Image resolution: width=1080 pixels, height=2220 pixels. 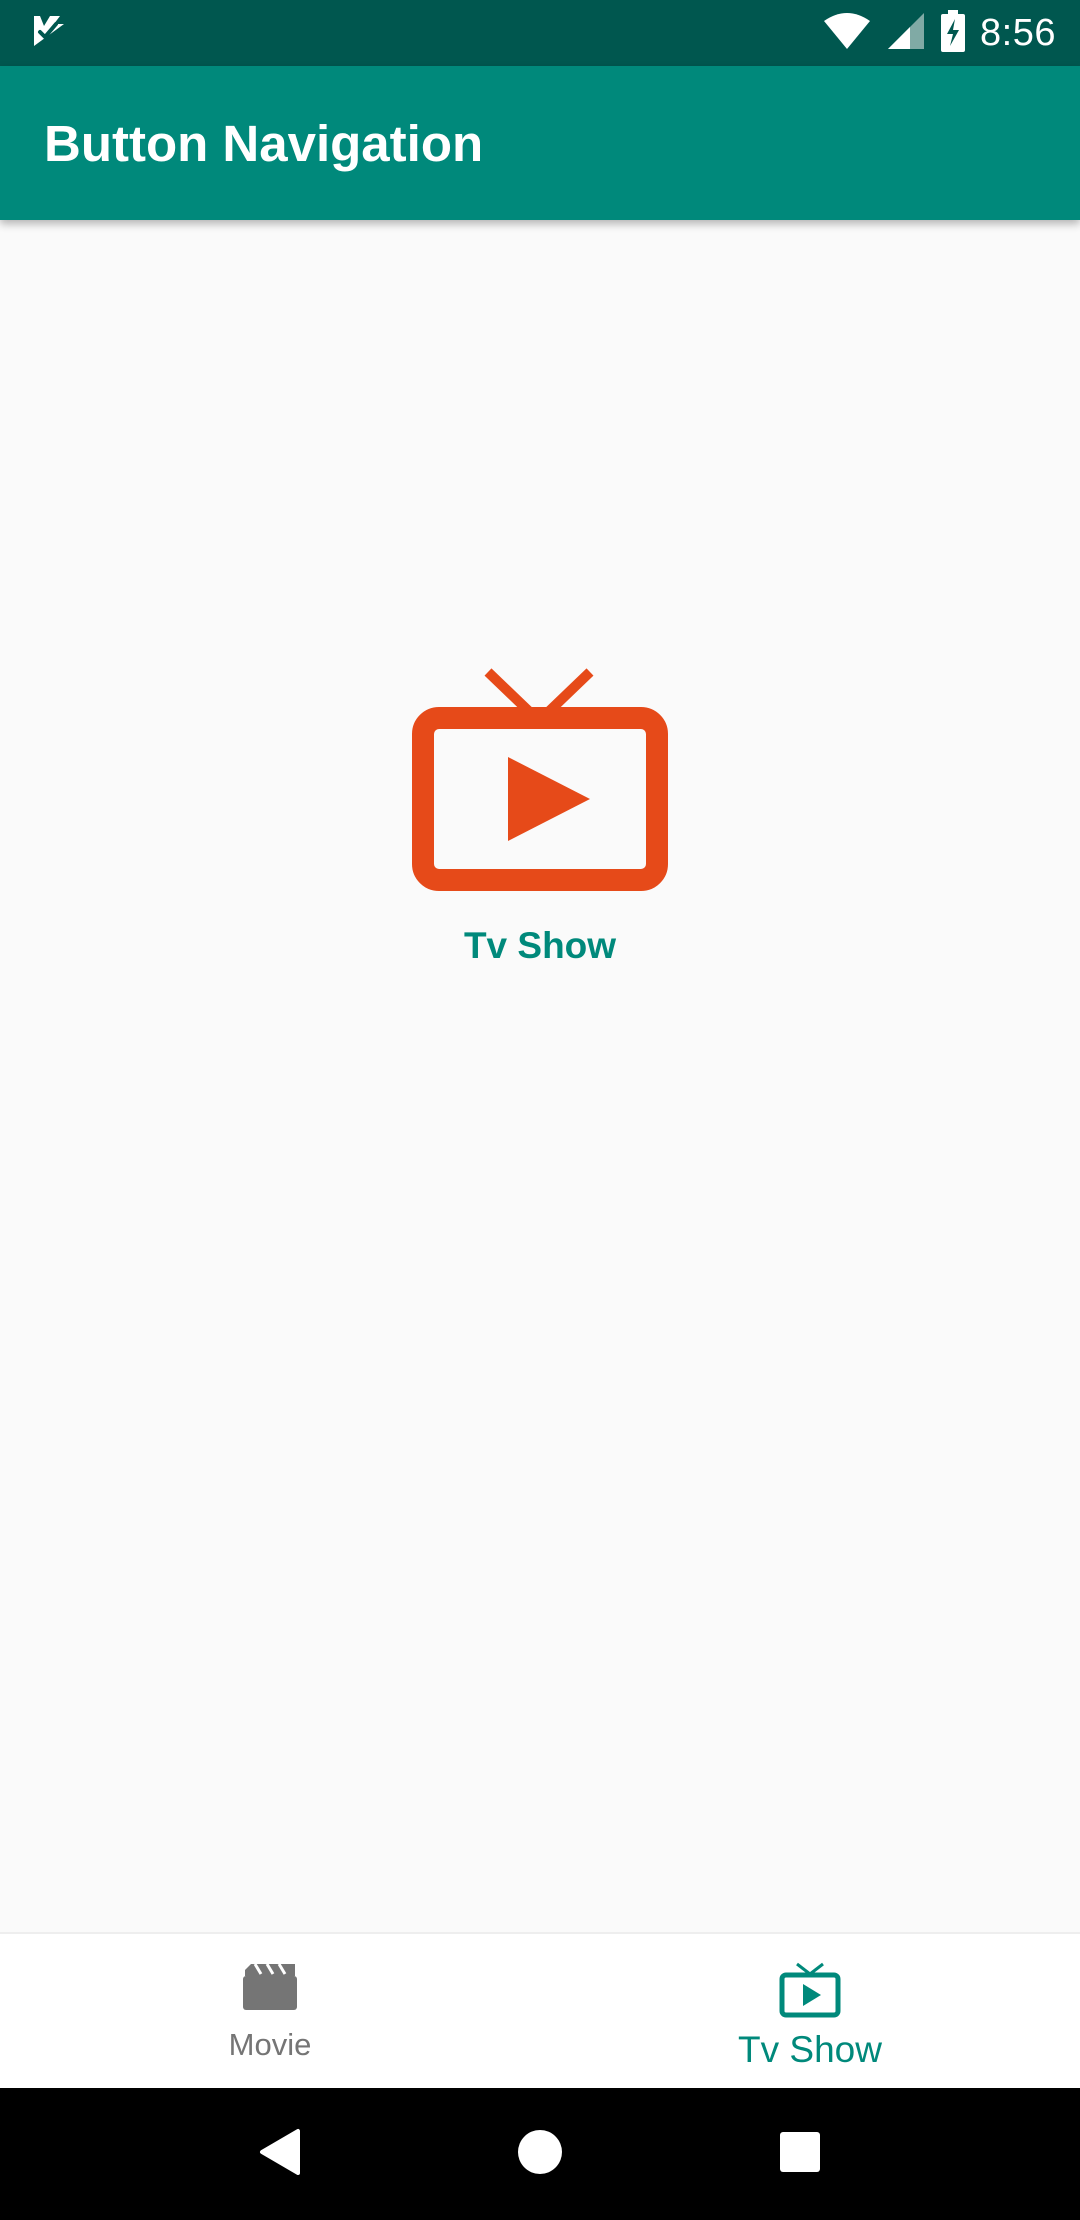 I want to click on tv-icon, so click(x=810, y=1992).